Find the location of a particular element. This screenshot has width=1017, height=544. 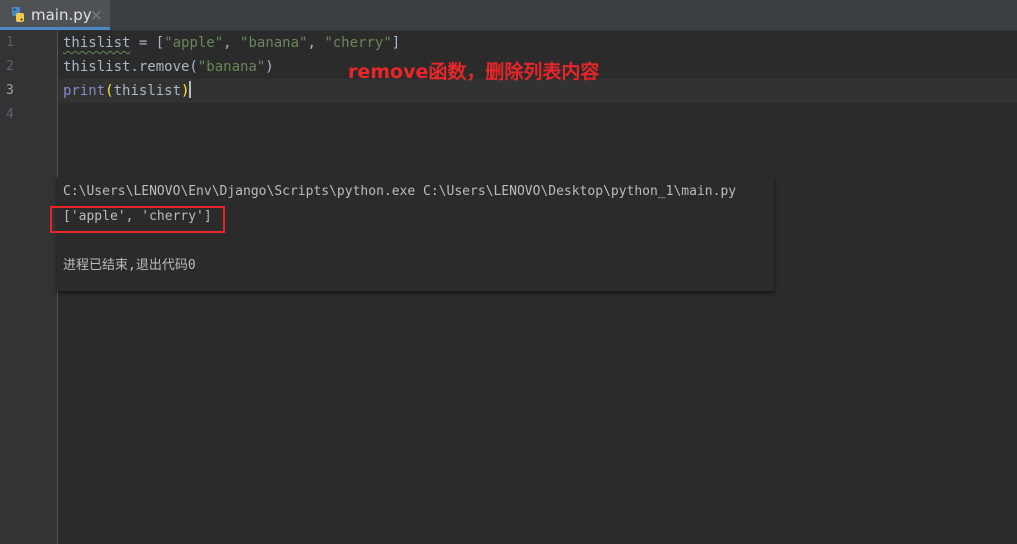

close-tab-icon: × is located at coordinates (96, 15).